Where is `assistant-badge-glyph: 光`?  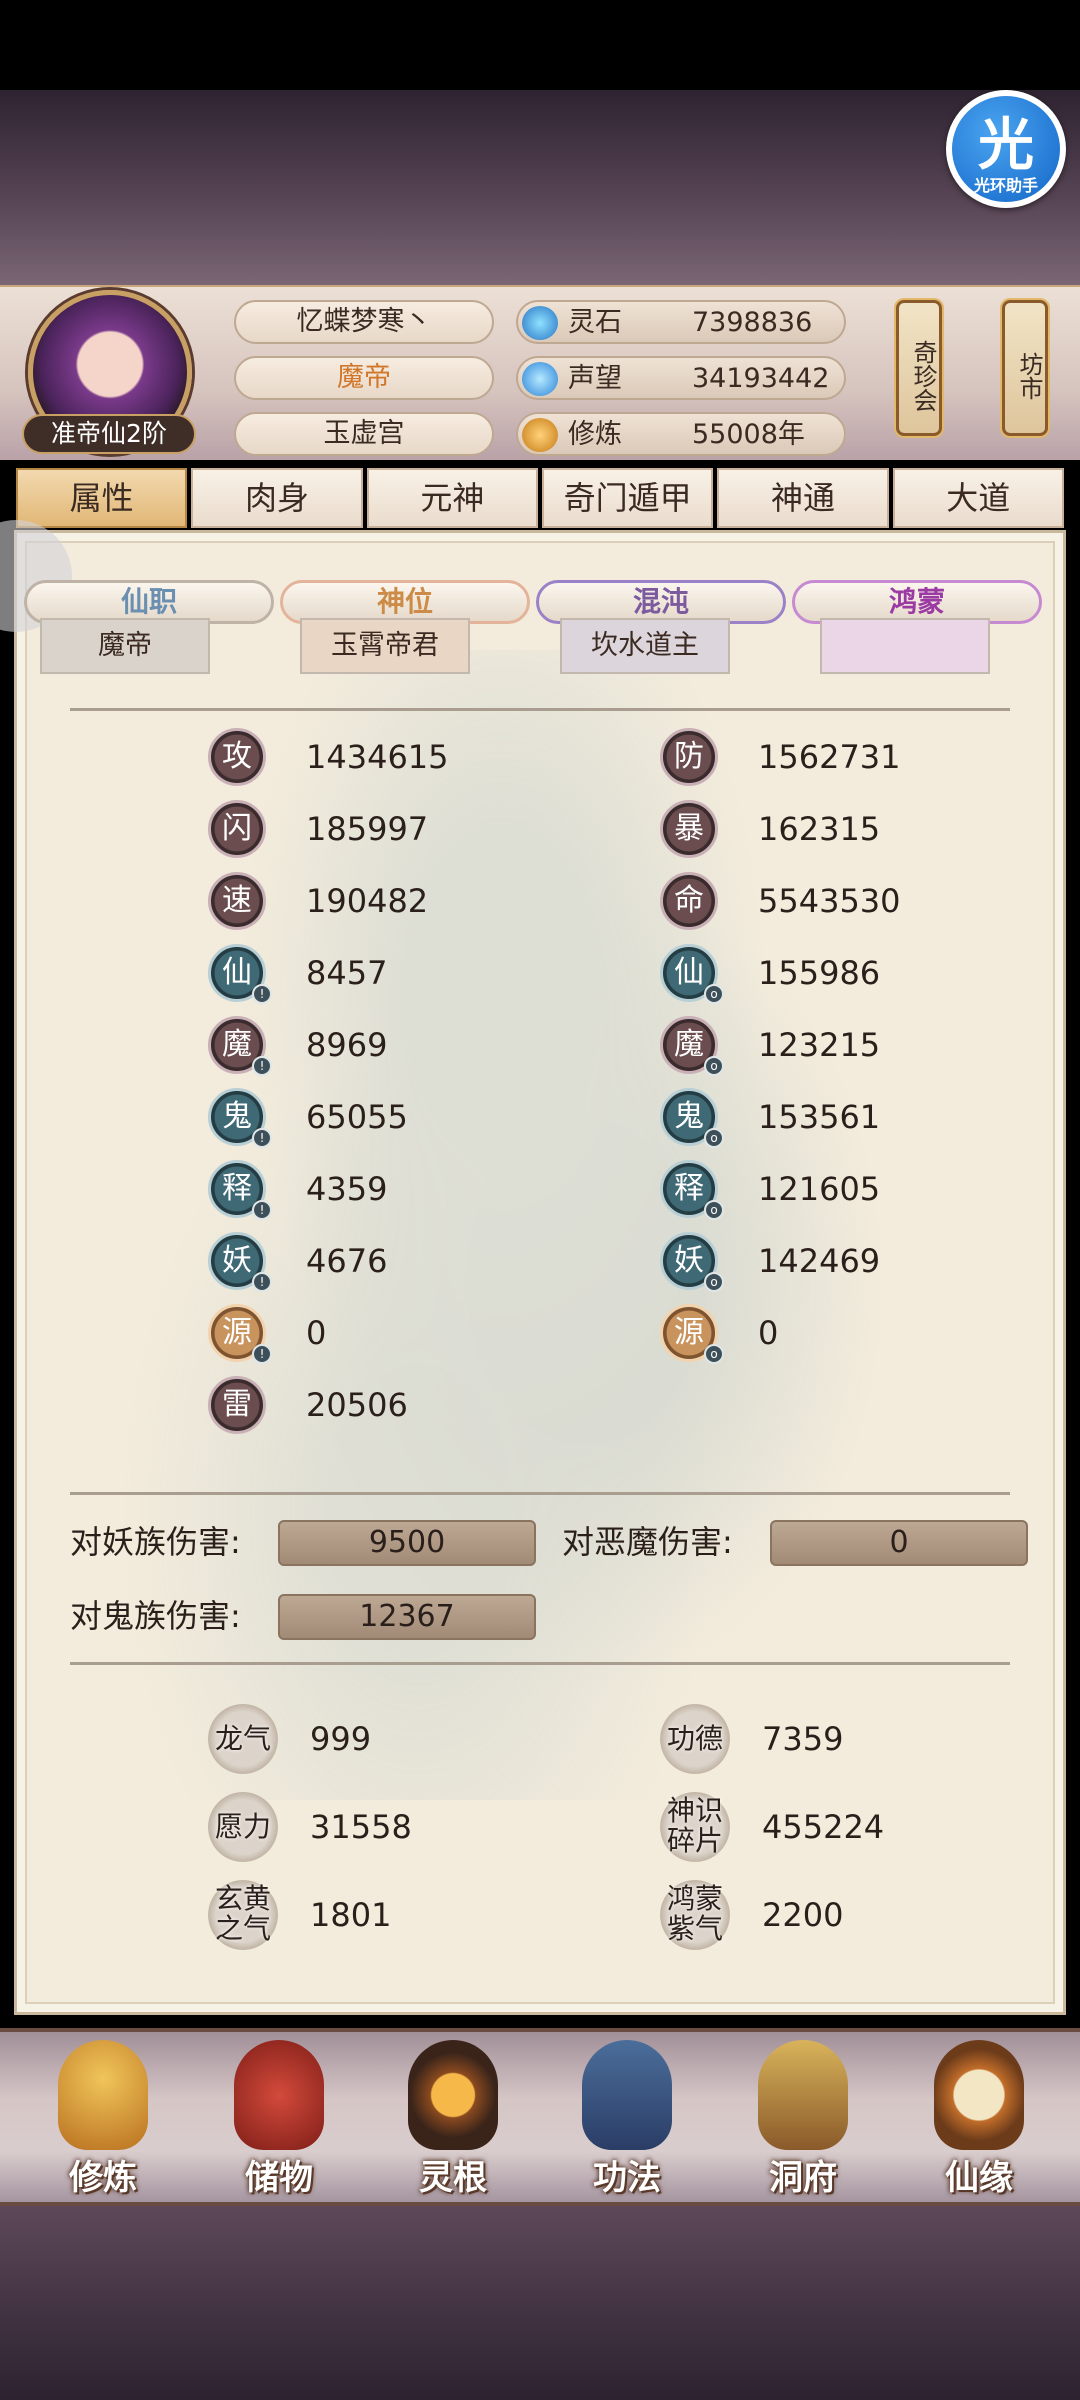 assistant-badge-glyph: 光 is located at coordinates (1006, 145).